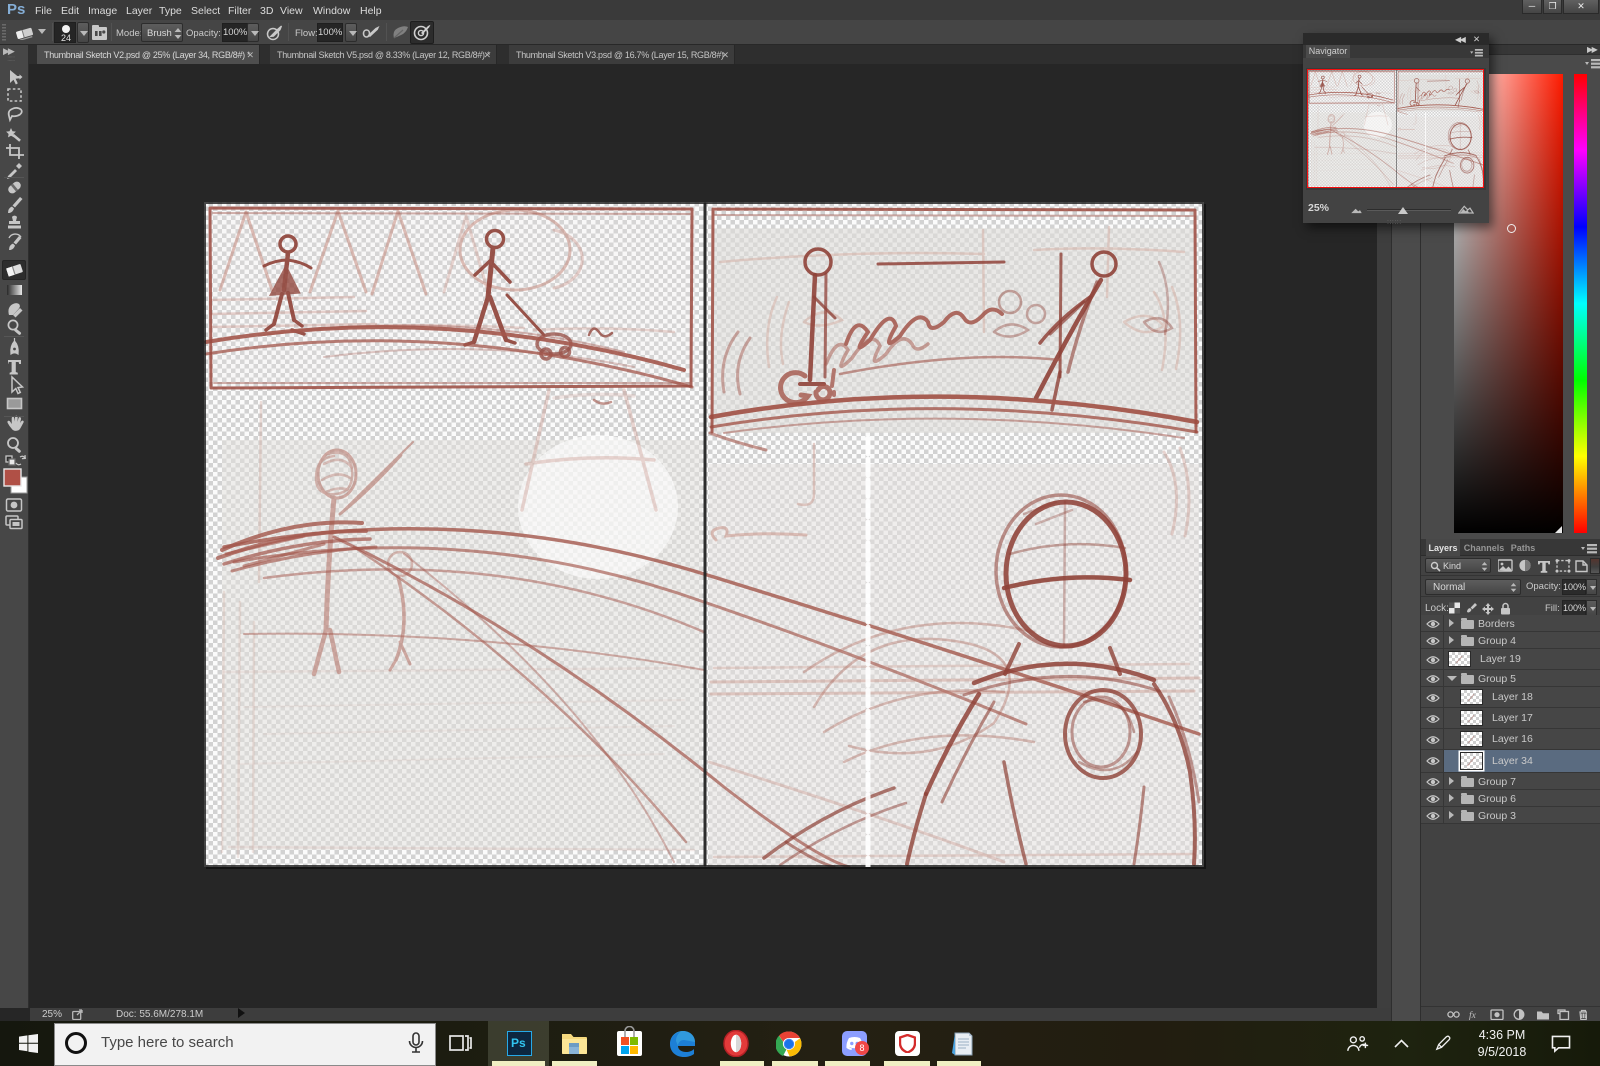  What do you see at coordinates (1473, 1015) in the screenshot?
I see `svg-text: fx` at bounding box center [1473, 1015].